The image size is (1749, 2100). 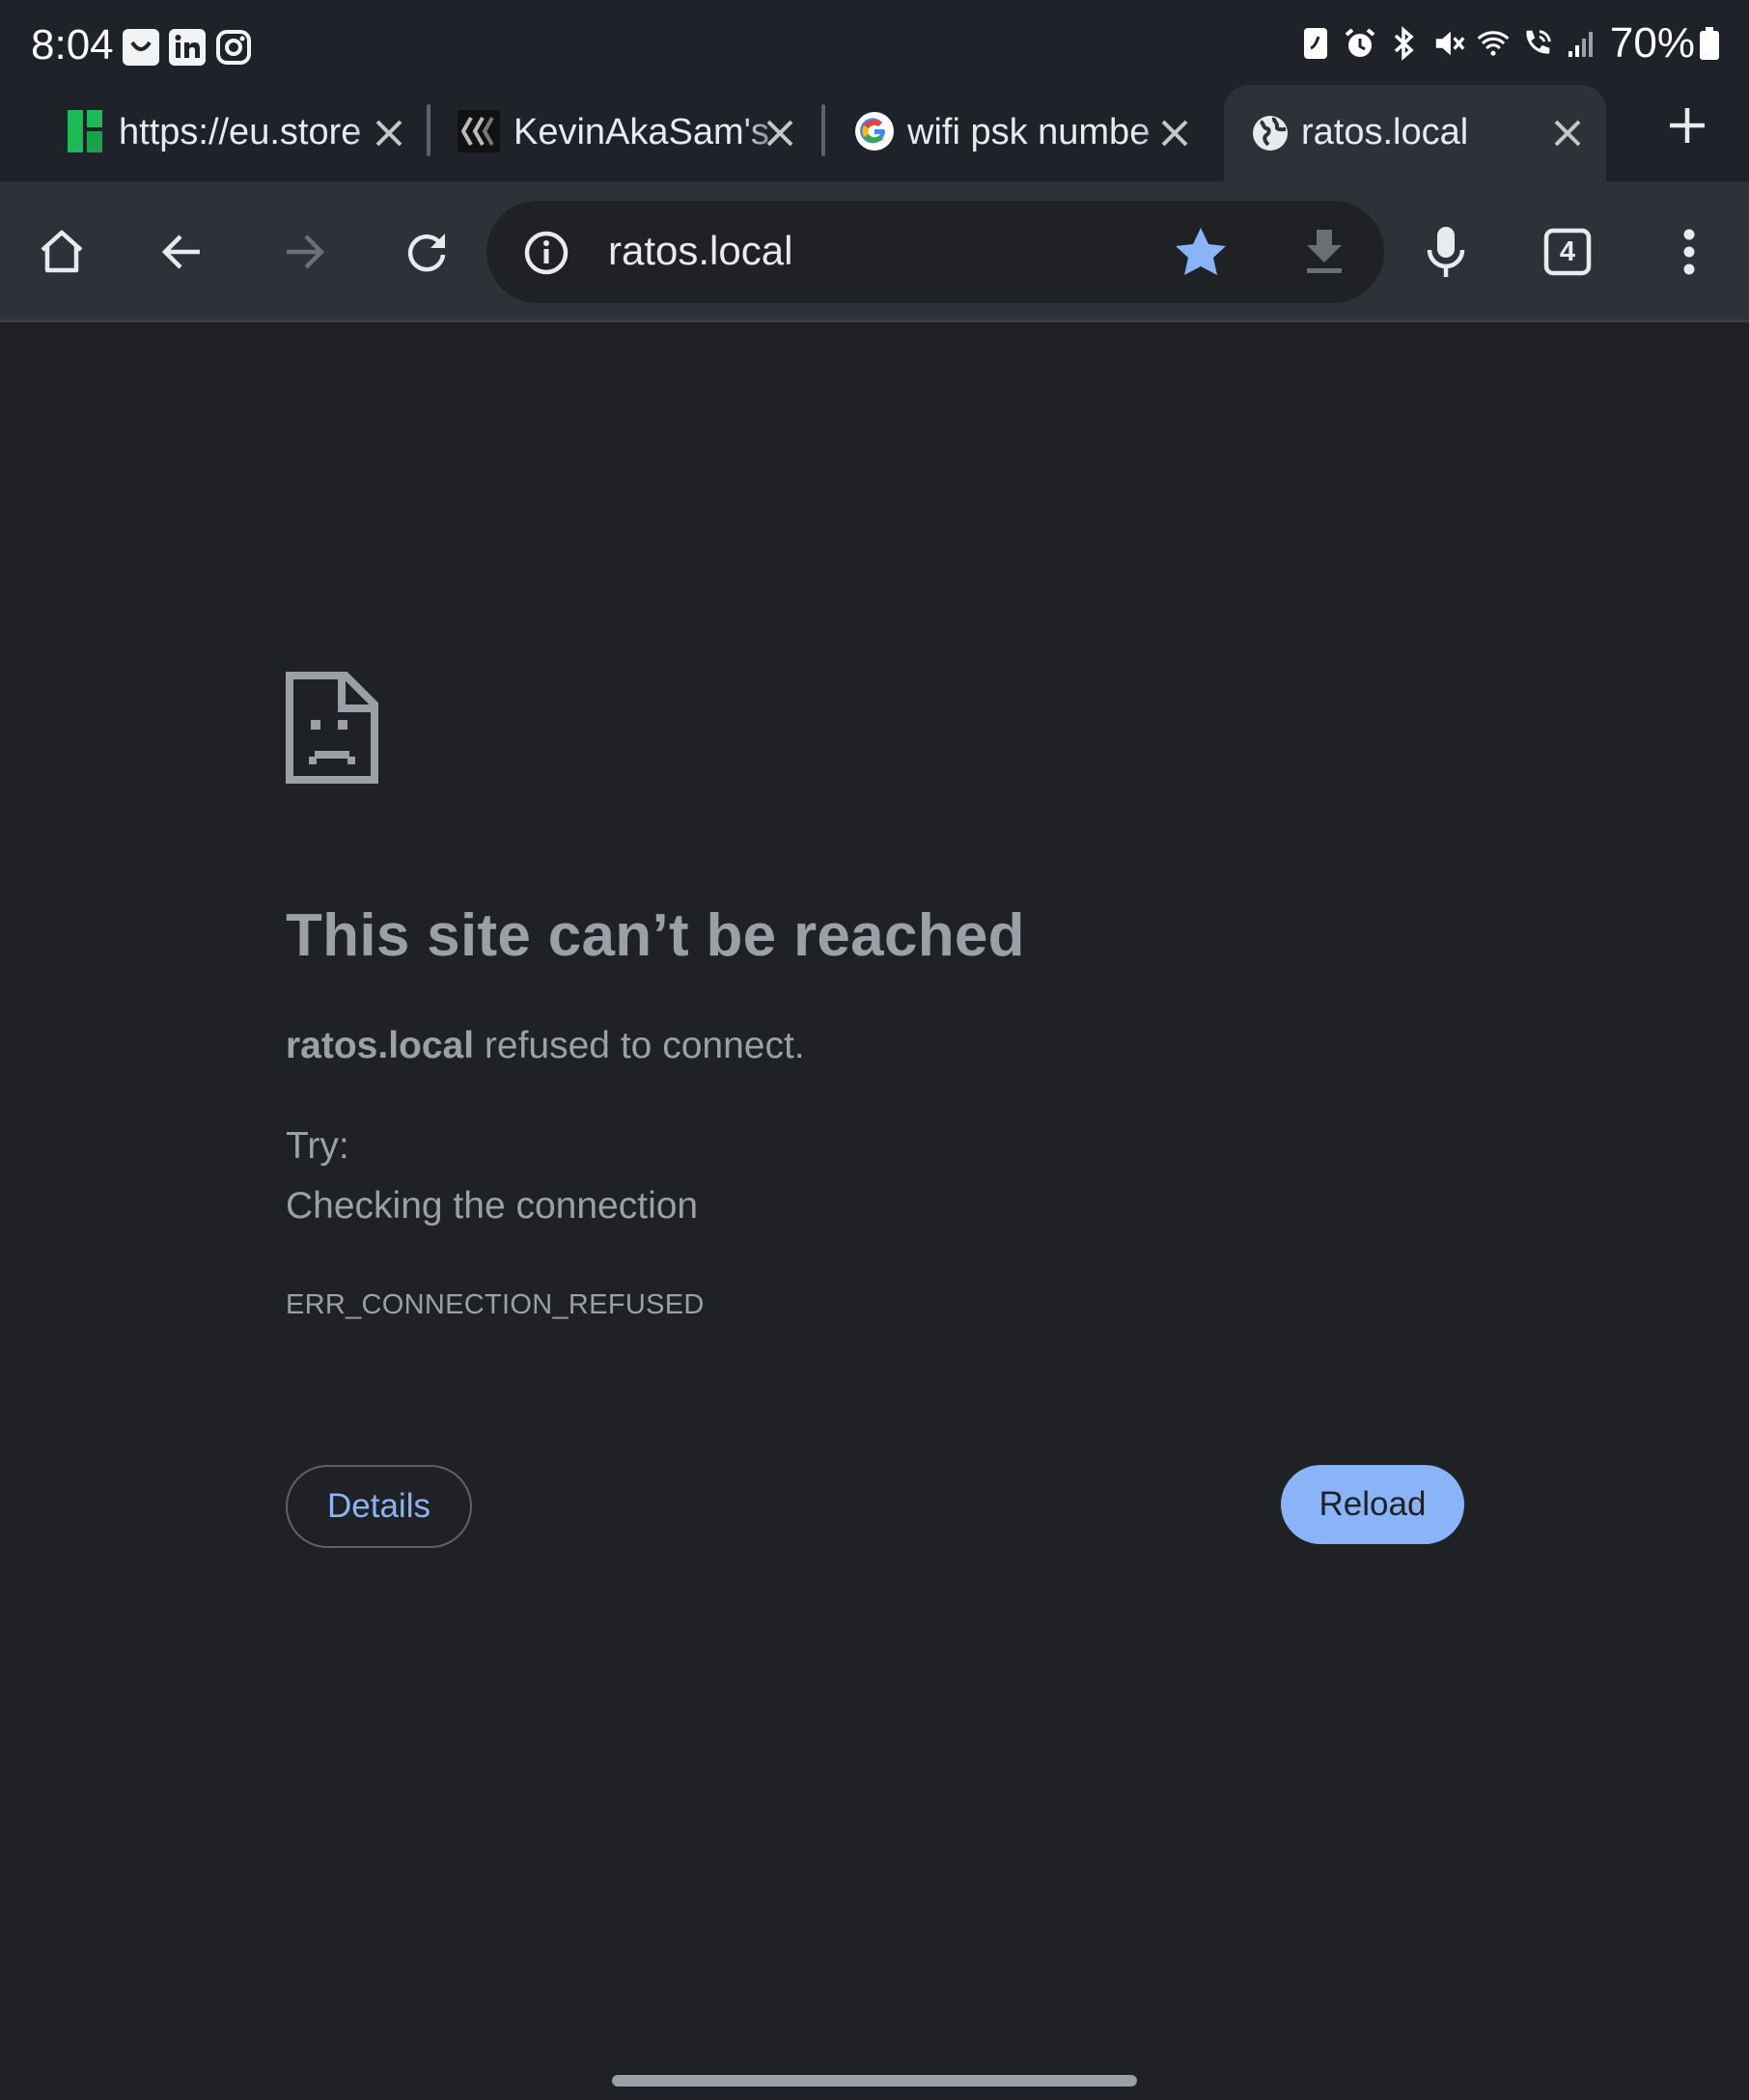 I want to click on star-icon, so click(x=1201, y=254).